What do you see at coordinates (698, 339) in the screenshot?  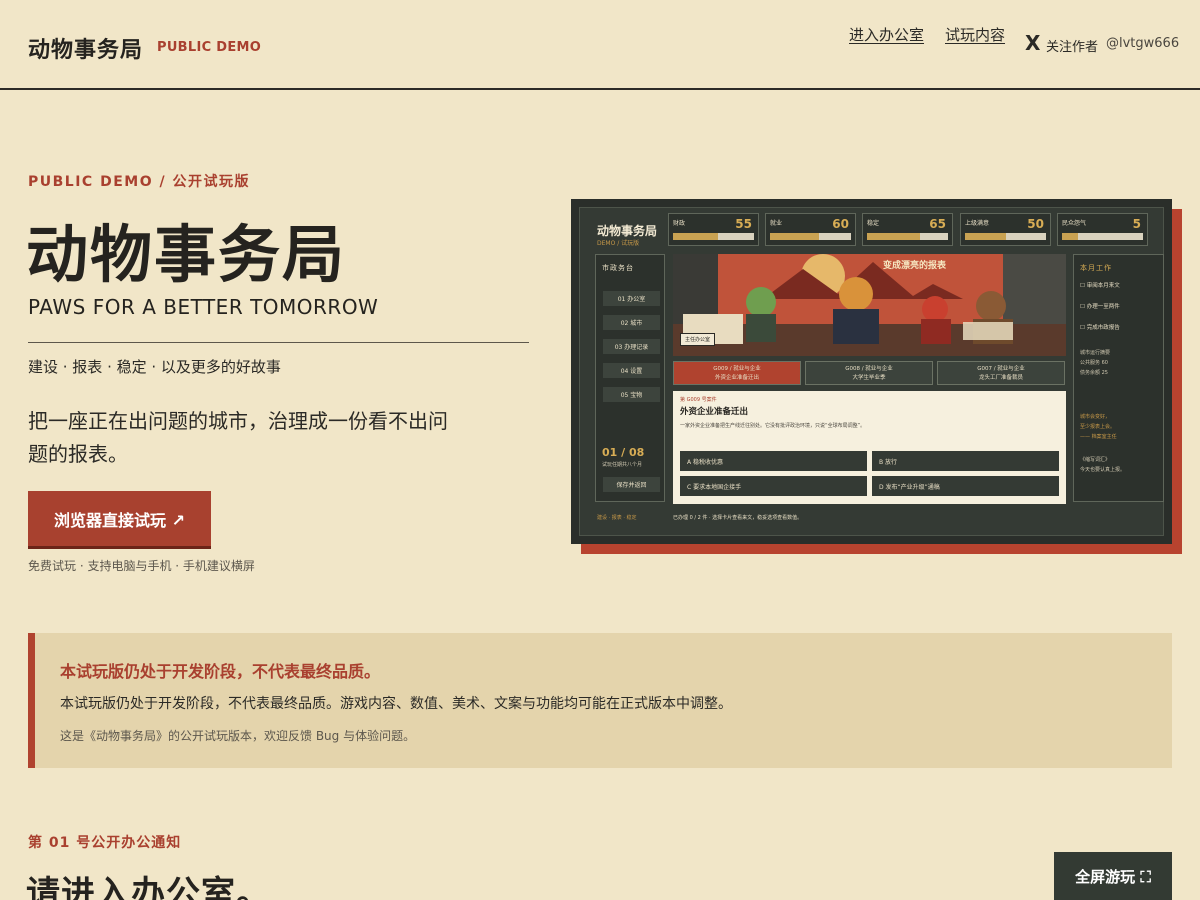 I see `illustration-label: 主任办公室` at bounding box center [698, 339].